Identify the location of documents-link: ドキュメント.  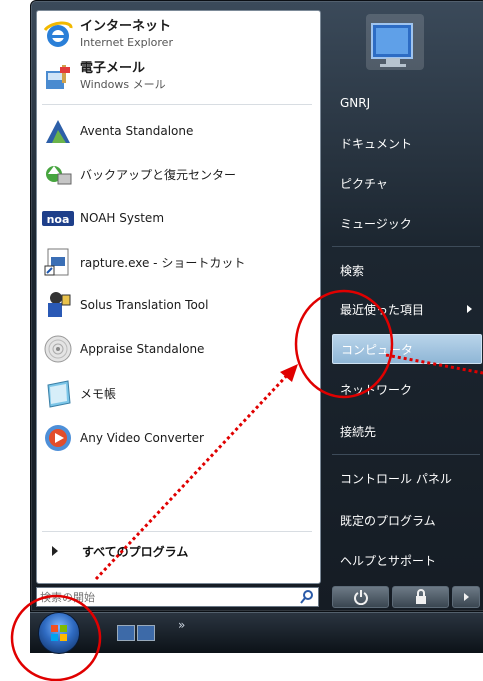
(407, 143).